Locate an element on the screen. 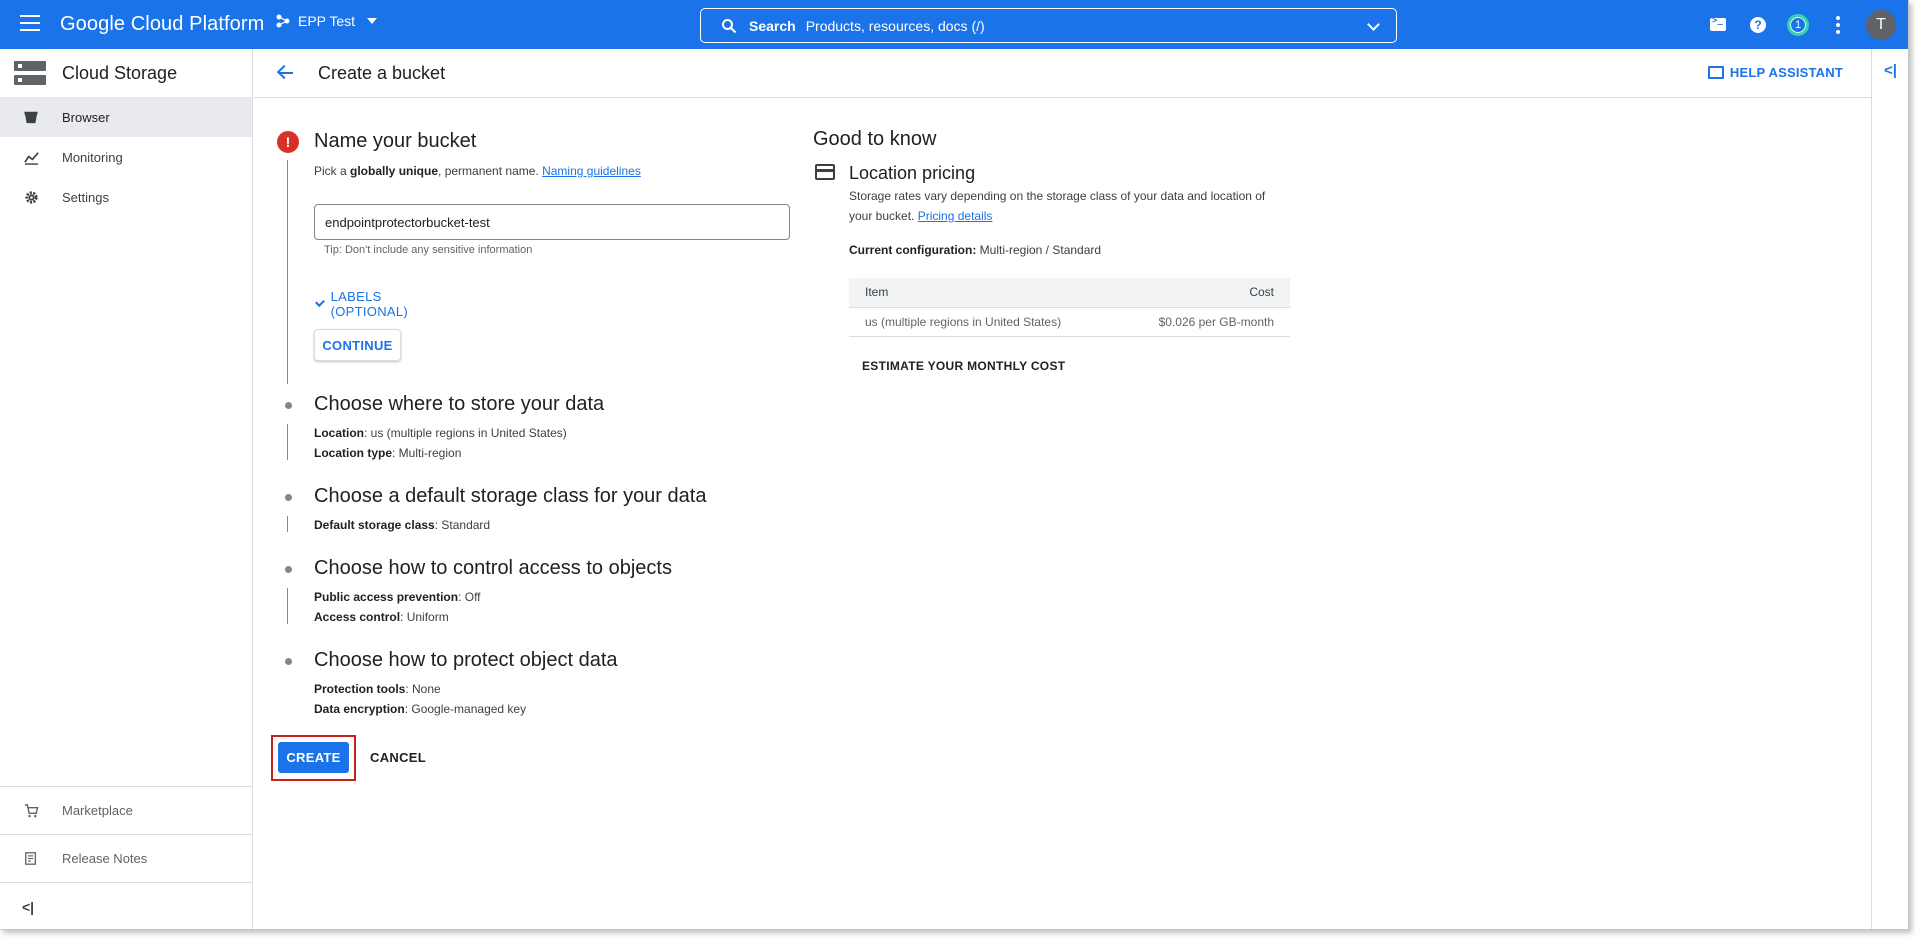 The image size is (1921, 941). sidebar-item-label: Settings is located at coordinates (85, 197).